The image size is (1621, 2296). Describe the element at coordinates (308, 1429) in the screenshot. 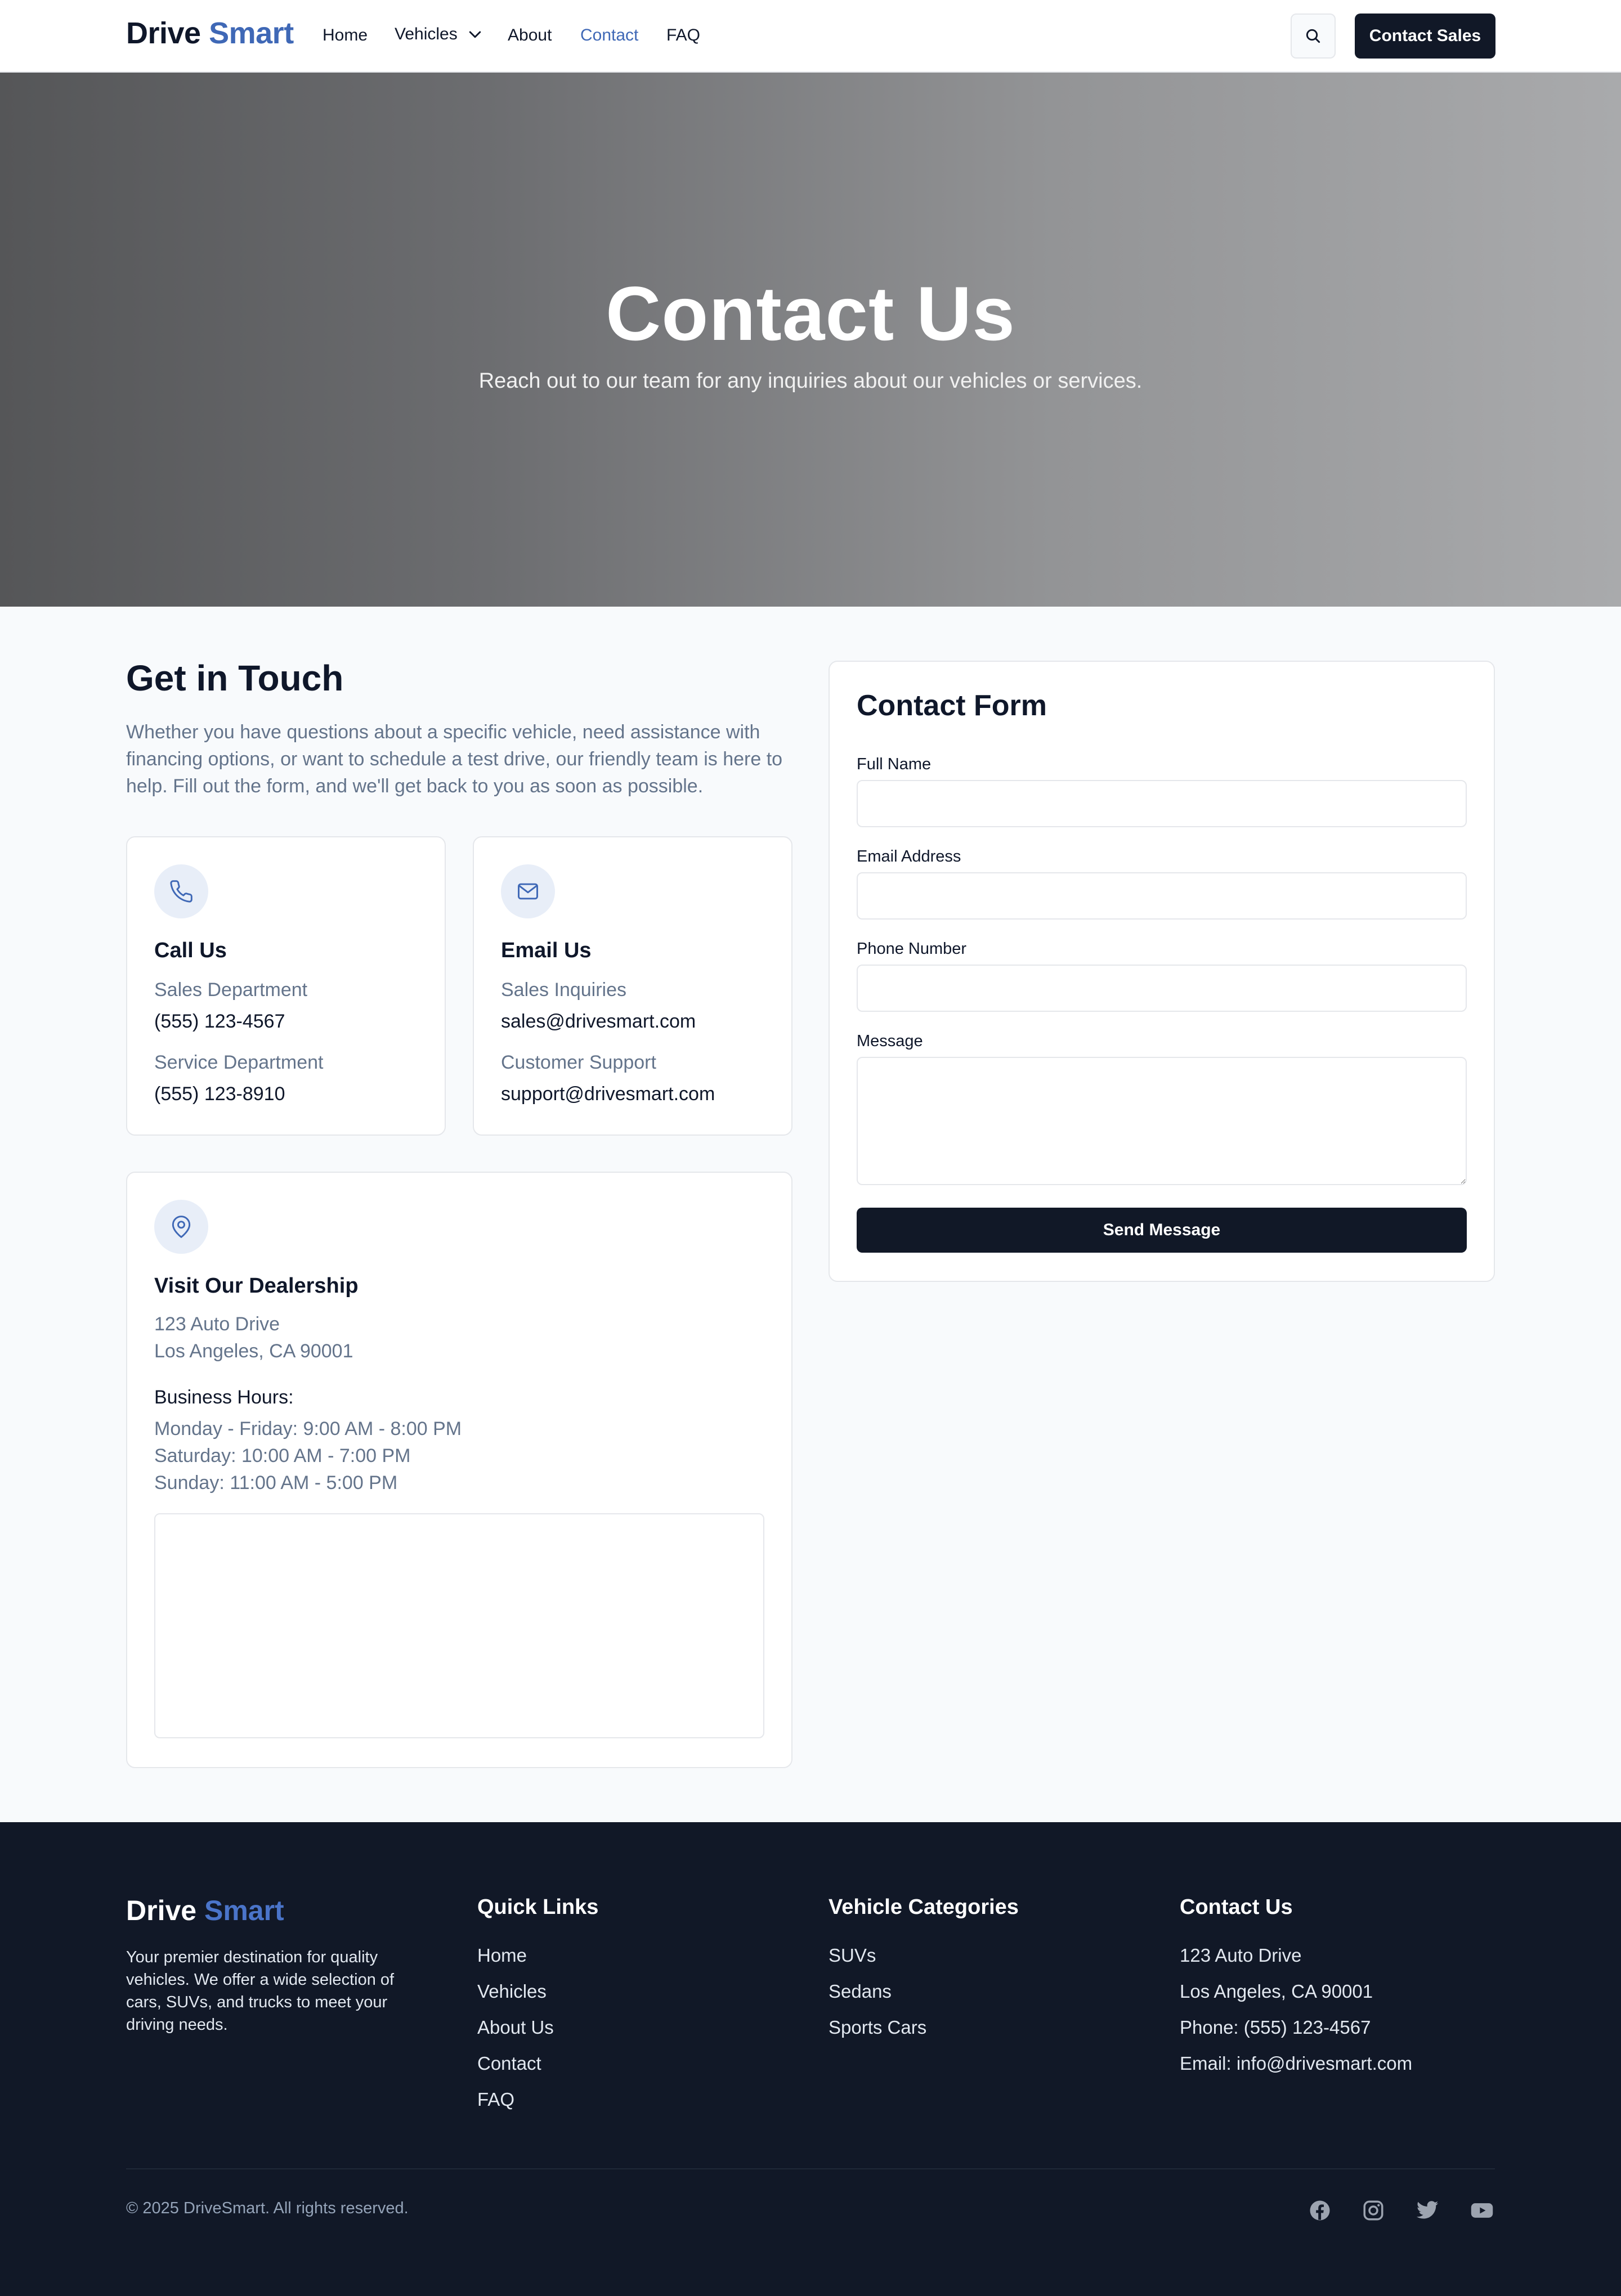

I see `hours-weekday: Monday - Friday: 9:00 AM - 8:00 PM` at that location.